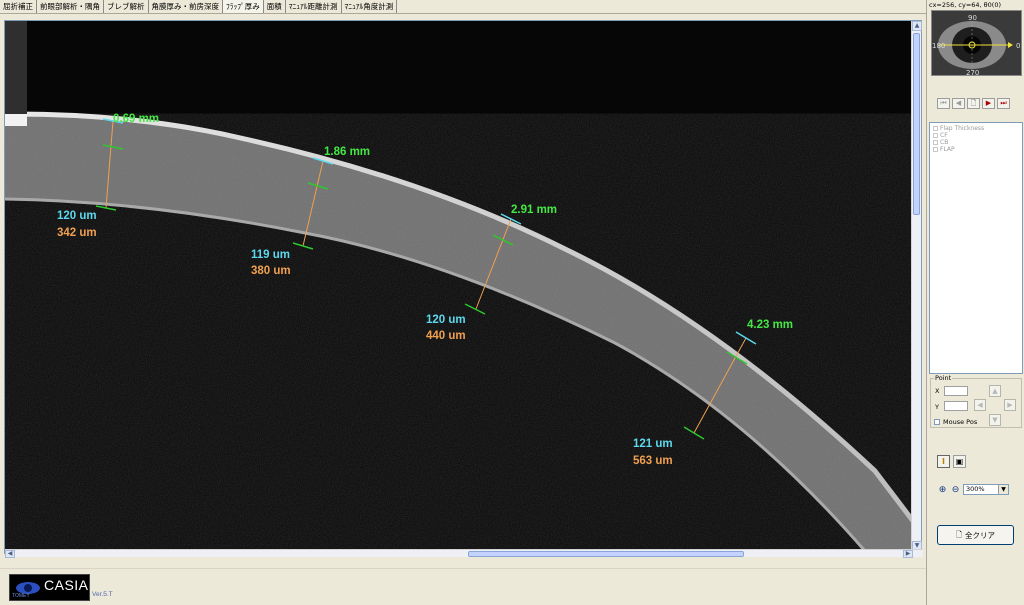 This screenshot has width=1024, height=605. Describe the element at coordinates (16, 120) in the screenshot. I see `left-artifact-highlight` at that location.